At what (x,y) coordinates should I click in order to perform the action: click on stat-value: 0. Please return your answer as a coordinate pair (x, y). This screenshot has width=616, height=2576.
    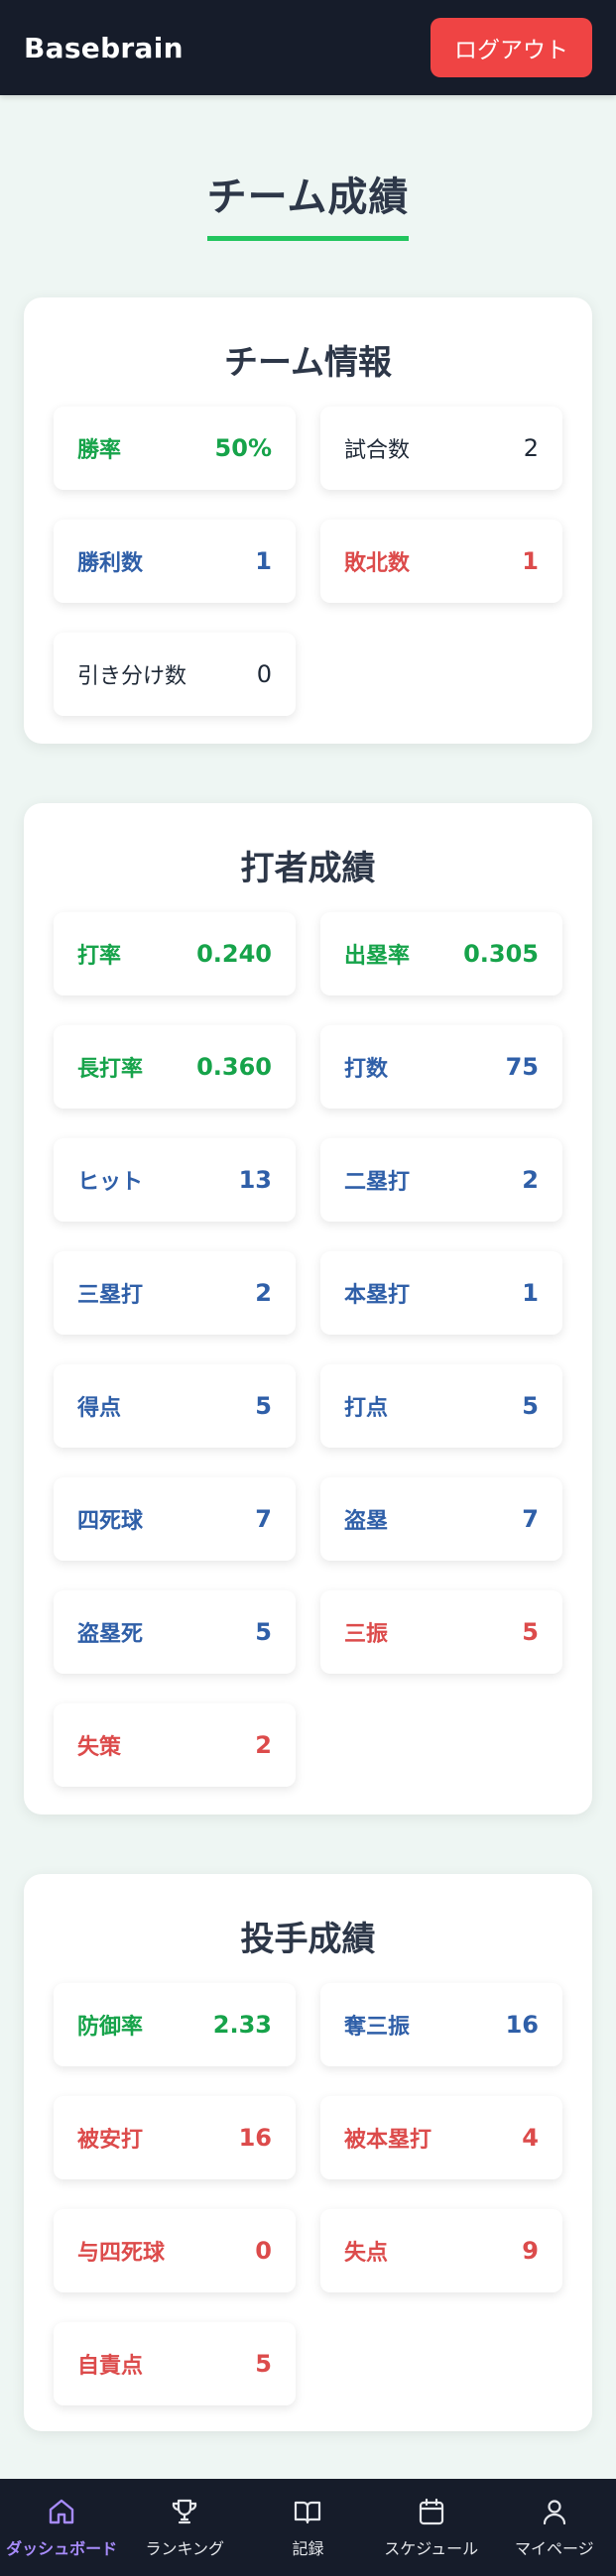
    Looking at the image, I should click on (263, 2251).